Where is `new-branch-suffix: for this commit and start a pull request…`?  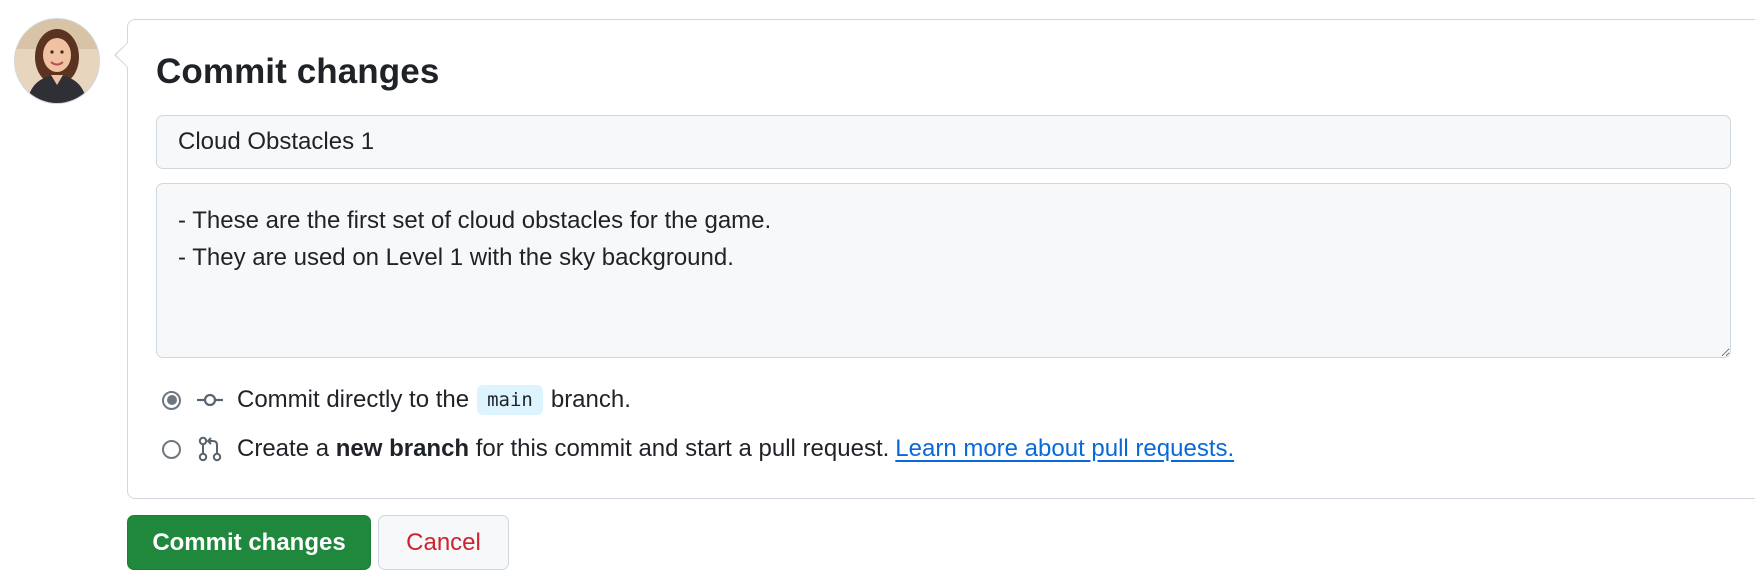
new-branch-suffix: for this commit and start a pull request… is located at coordinates (682, 448).